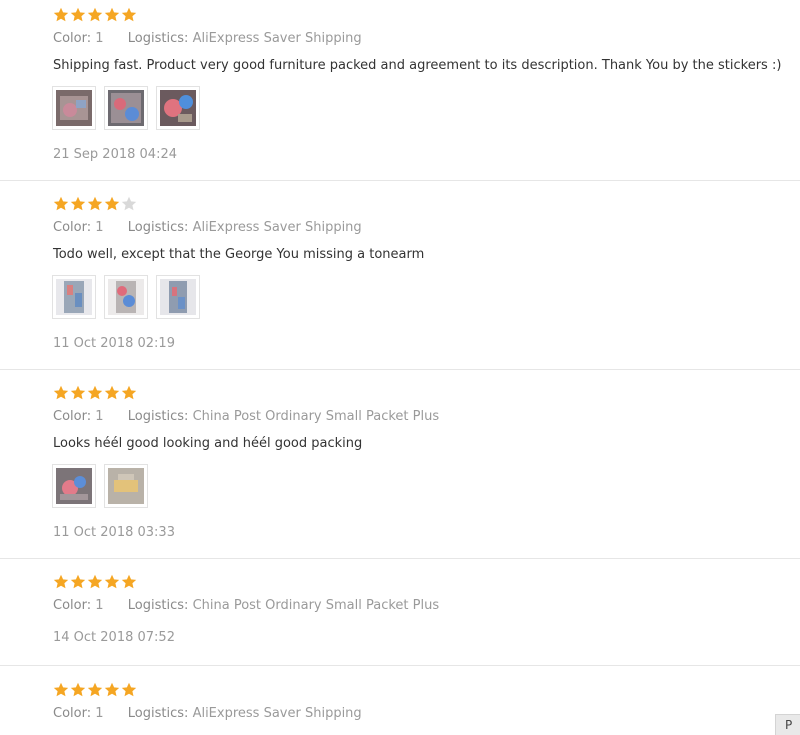 This screenshot has height=735, width=800. Describe the element at coordinates (115, 154) in the screenshot. I see `review-date: 21 Sep 2018 04:24` at that location.